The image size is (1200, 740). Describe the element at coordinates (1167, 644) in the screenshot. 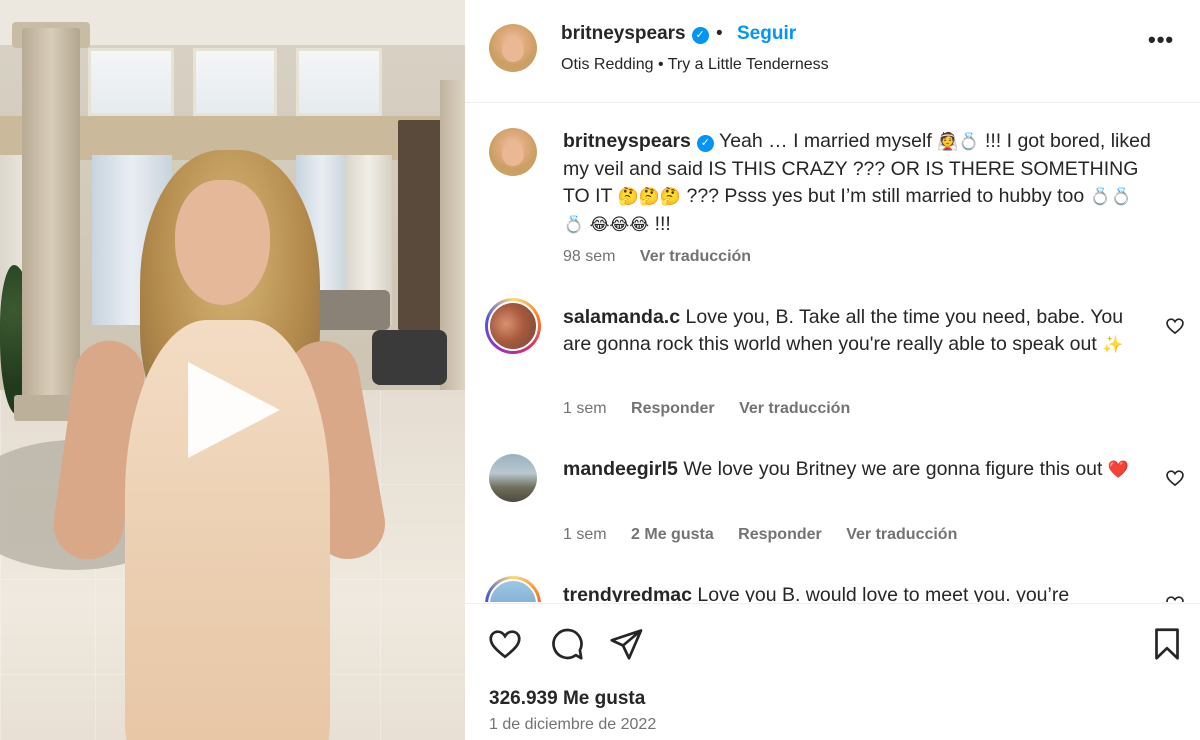

I see `bookmark-icon` at that location.